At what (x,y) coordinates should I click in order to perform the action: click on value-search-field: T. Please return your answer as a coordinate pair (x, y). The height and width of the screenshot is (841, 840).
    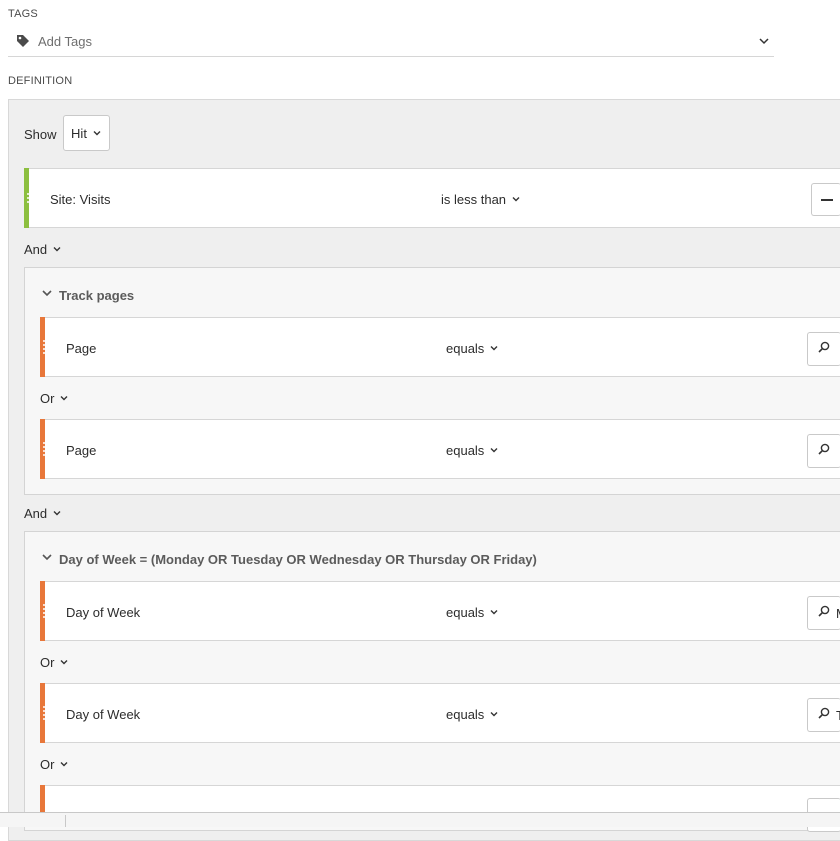
    Looking at the image, I should click on (823, 715).